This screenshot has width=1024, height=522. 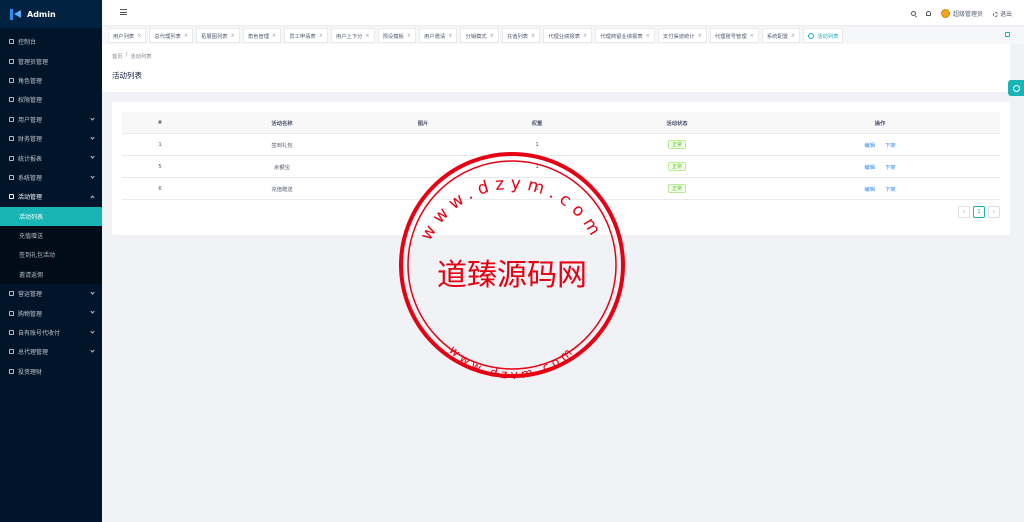 I want to click on submenu-item: 邀请返佣, so click(x=51, y=274).